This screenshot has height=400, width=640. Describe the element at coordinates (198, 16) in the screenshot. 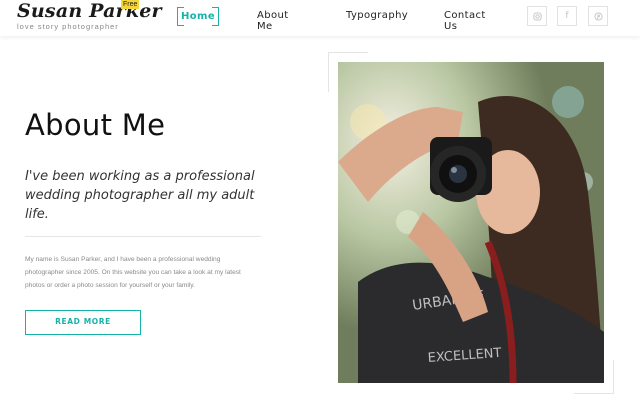

I see `nav-home: Home` at that location.